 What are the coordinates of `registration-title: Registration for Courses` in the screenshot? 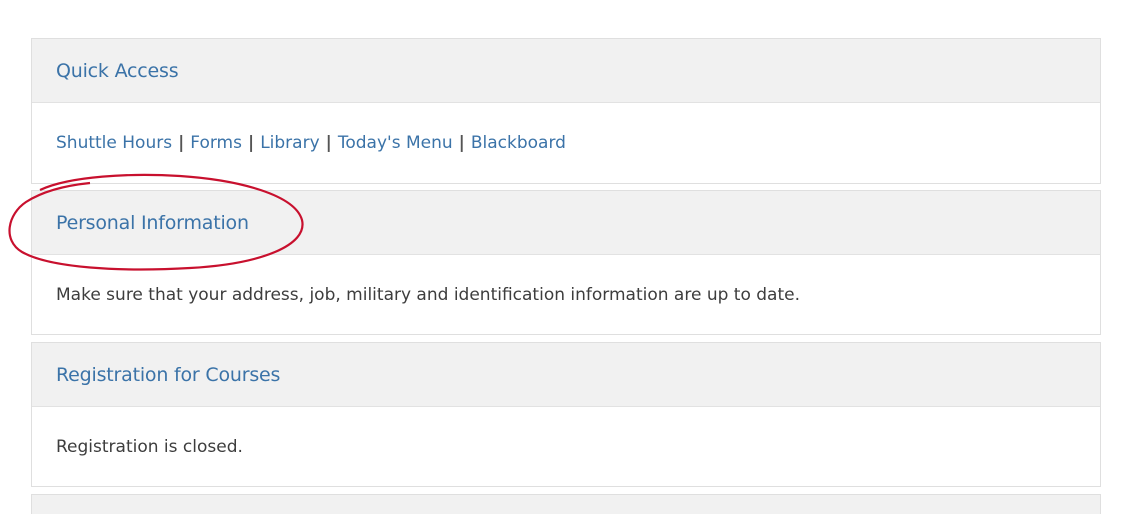 It's located at (168, 375).